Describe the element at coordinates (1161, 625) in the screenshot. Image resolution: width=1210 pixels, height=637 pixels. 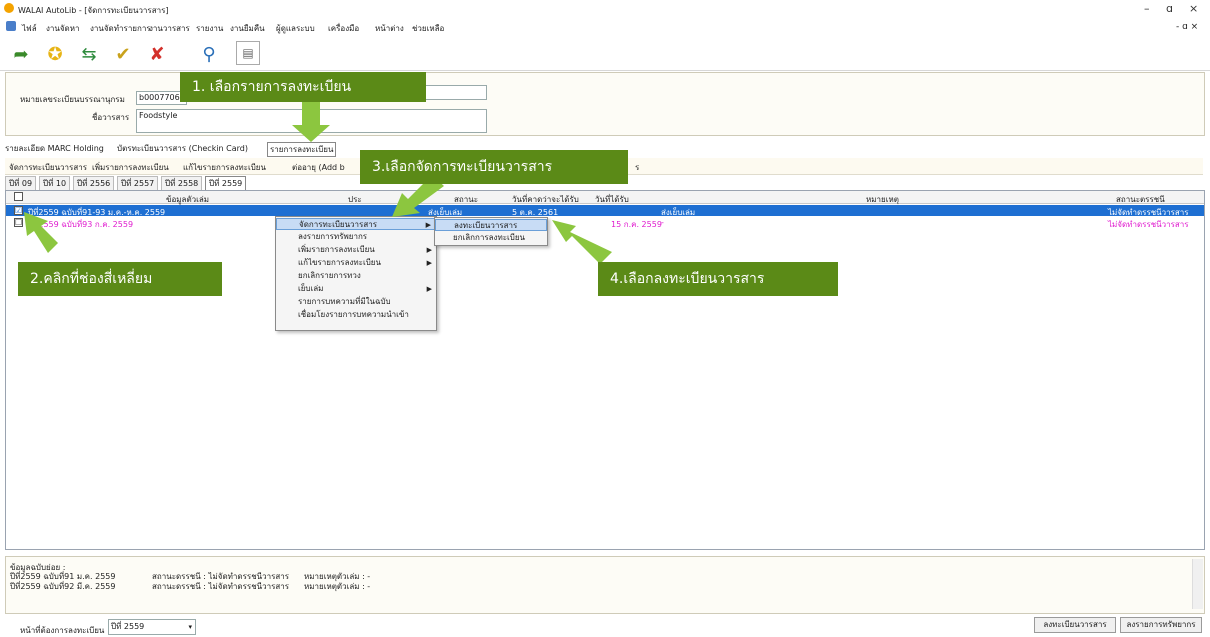
I see `catalog-resource-button: ลงรายการทรัพยากร` at that location.